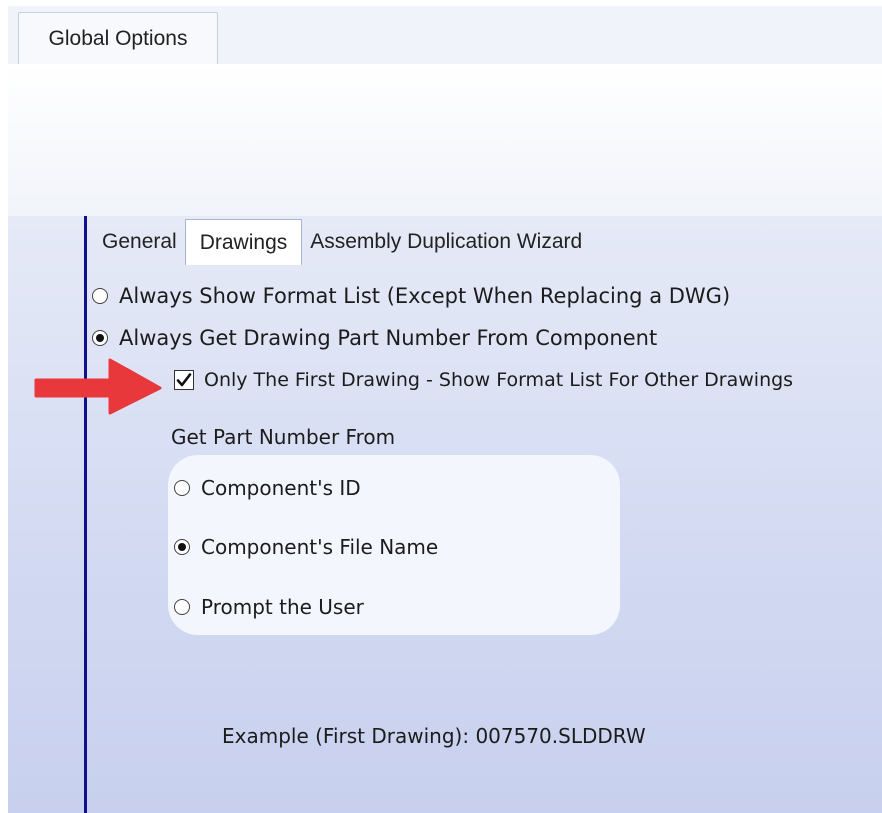 The width and height of the screenshot is (882, 813). I want to click on radio-format-list, so click(100, 296).